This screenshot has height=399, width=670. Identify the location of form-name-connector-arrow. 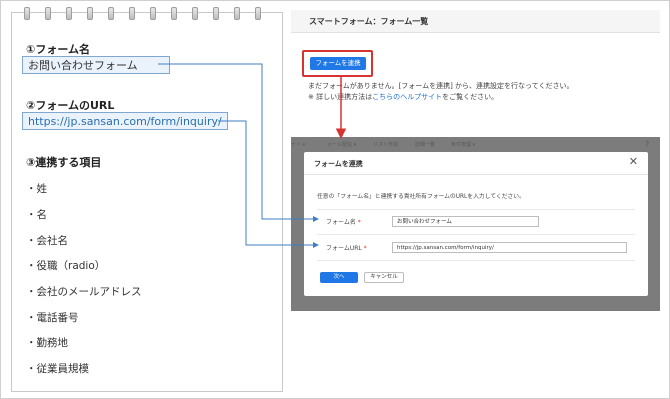
(238, 142).